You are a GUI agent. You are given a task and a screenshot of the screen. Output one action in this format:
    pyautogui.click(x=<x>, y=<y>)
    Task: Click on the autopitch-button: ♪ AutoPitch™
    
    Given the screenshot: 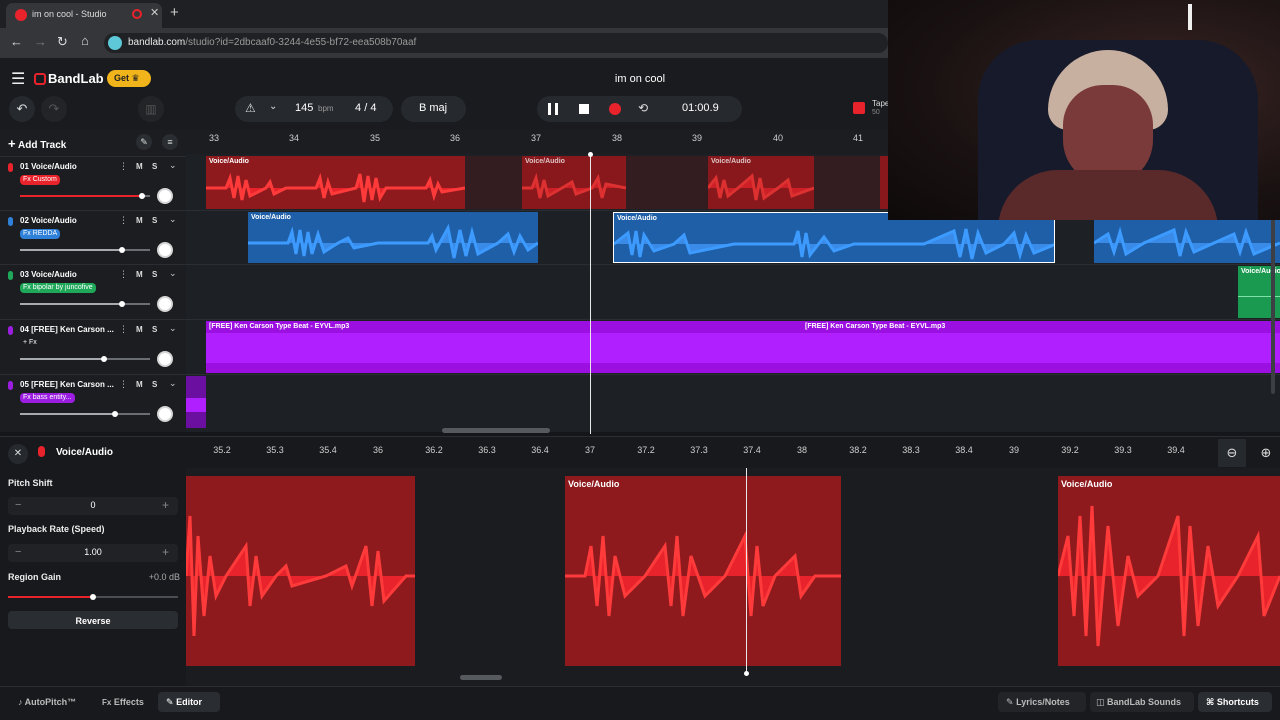 What is the action you would take?
    pyautogui.click(x=47, y=702)
    